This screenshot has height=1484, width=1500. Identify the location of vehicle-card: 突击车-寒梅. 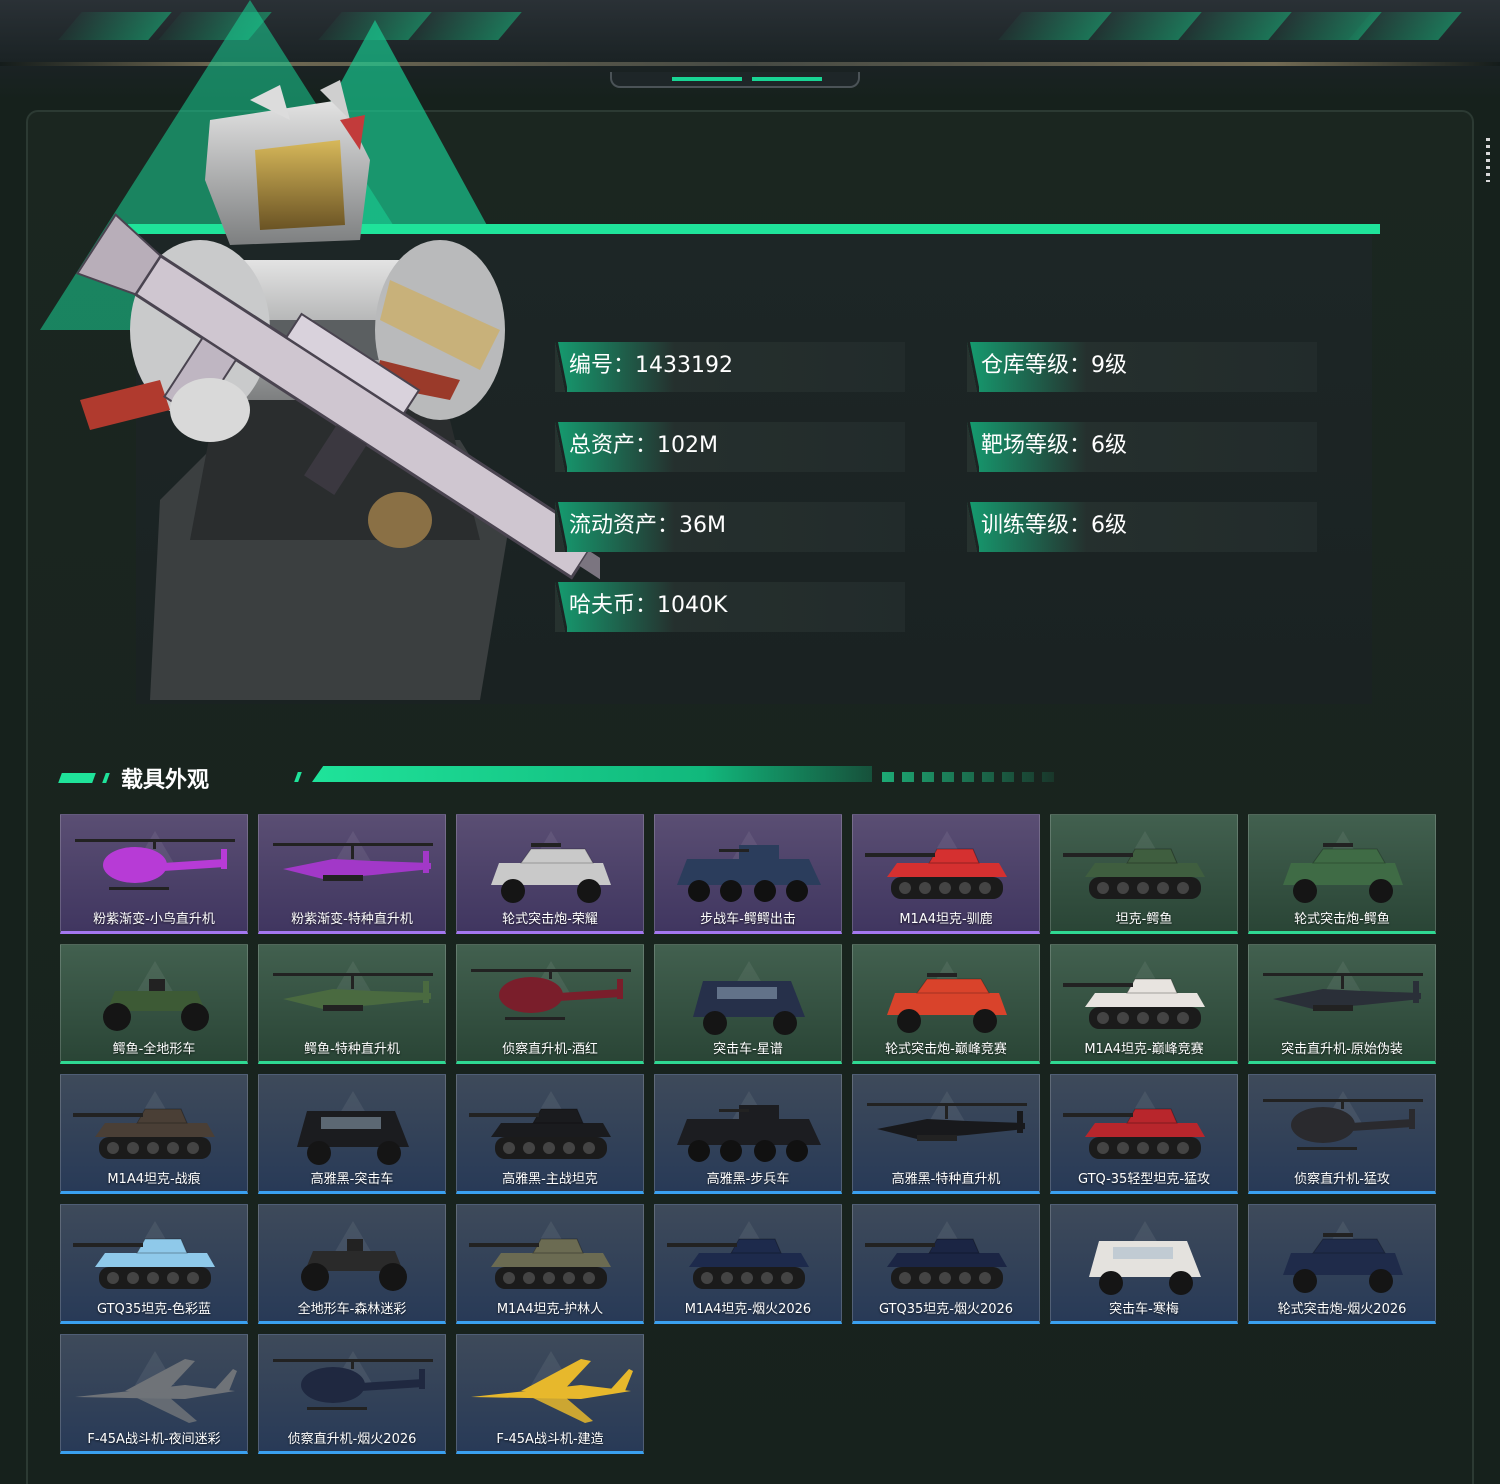
(1144, 1264).